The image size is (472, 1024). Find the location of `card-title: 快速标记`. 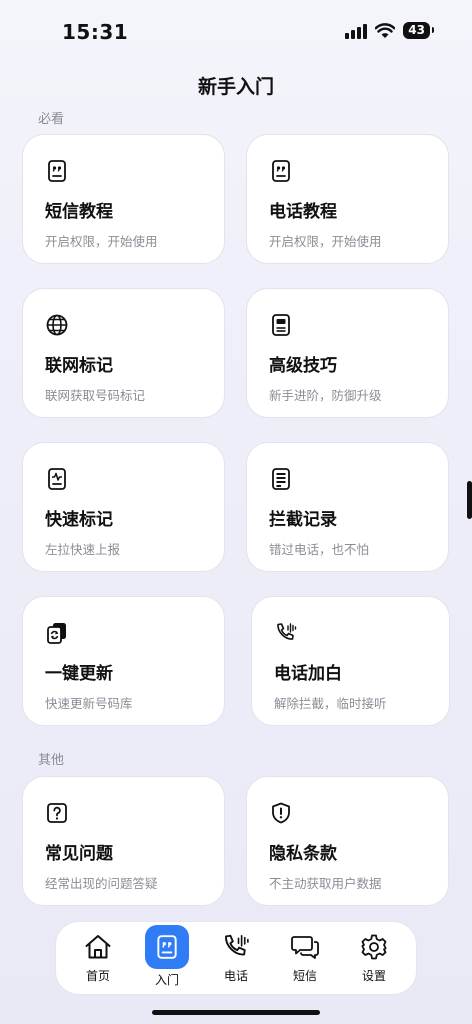

card-title: 快速标记 is located at coordinates (79, 520).